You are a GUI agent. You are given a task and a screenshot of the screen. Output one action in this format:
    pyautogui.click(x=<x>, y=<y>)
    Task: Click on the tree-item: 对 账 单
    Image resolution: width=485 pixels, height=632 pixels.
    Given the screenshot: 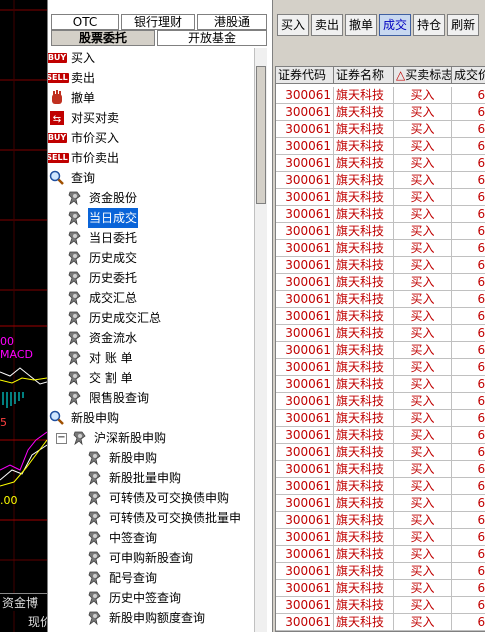 What is the action you would take?
    pyautogui.click(x=100, y=358)
    